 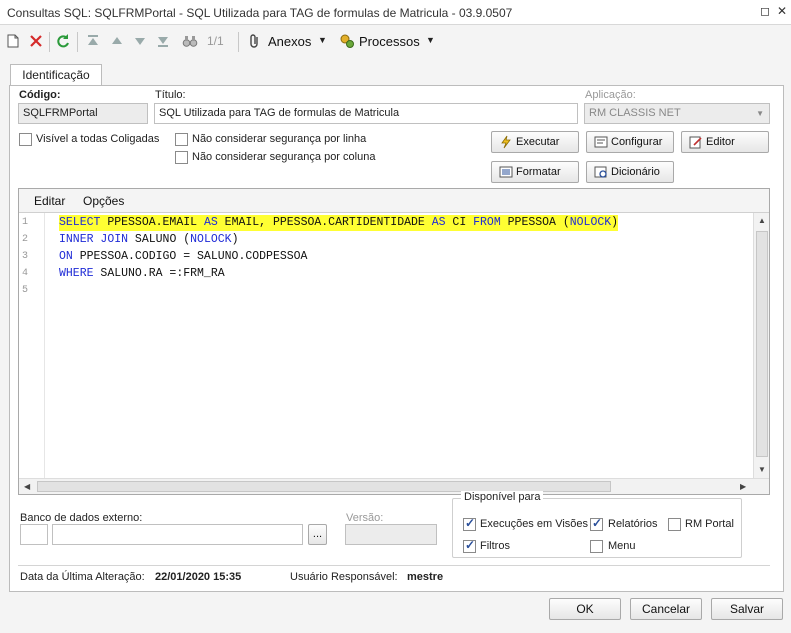 I want to click on seg-coluna-label: Não considerar segurança por coluna, so click(x=284, y=157).